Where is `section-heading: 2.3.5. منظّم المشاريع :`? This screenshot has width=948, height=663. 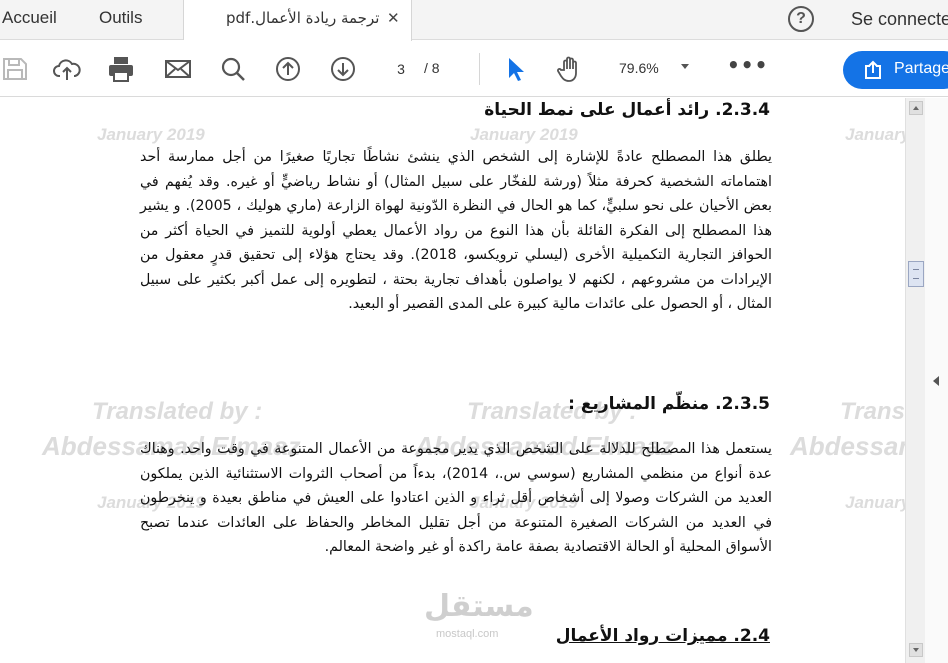
section-heading: 2.3.5. منظّم المشاريع : is located at coordinates (669, 404).